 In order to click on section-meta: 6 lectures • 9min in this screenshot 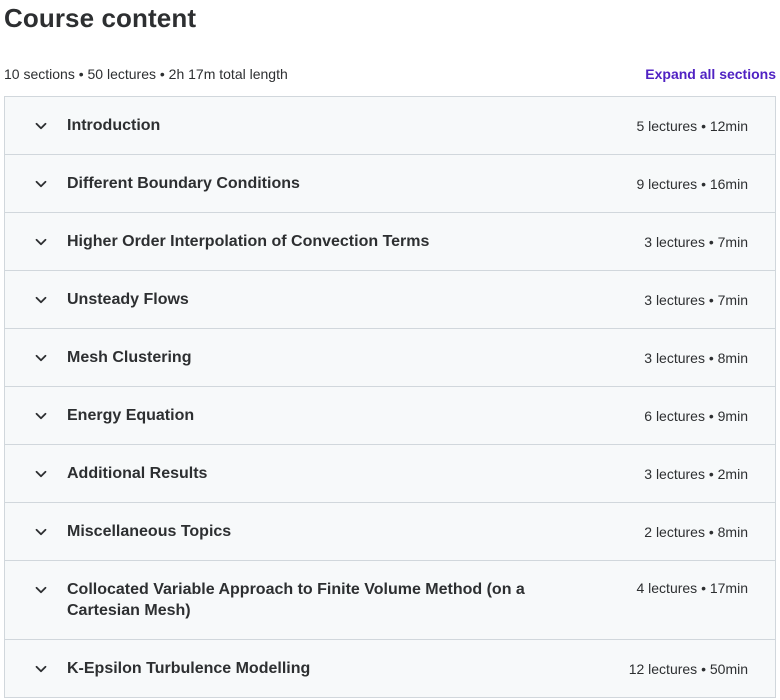, I will do `click(696, 415)`.